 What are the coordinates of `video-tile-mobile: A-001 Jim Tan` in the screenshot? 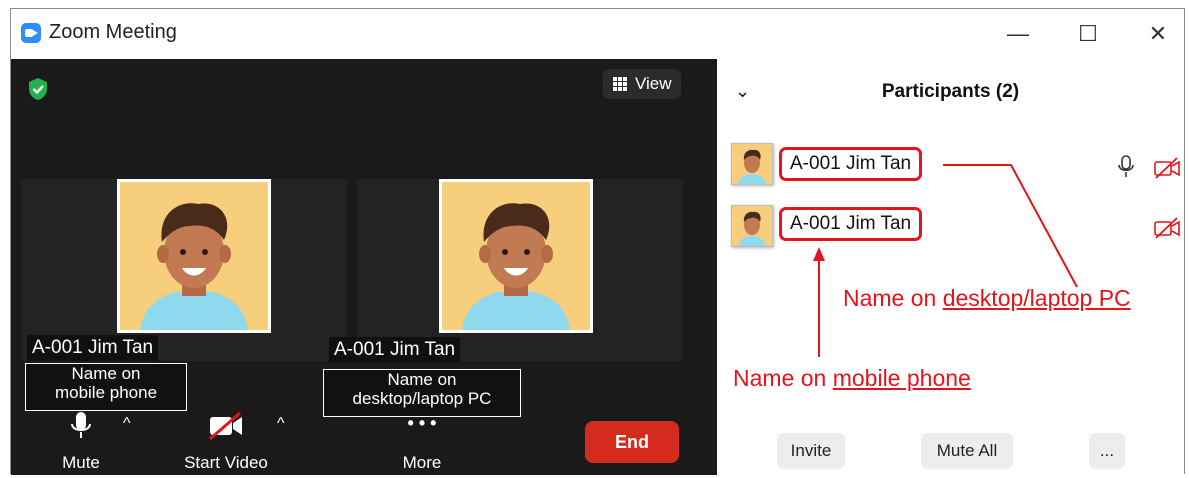 It's located at (184, 270).